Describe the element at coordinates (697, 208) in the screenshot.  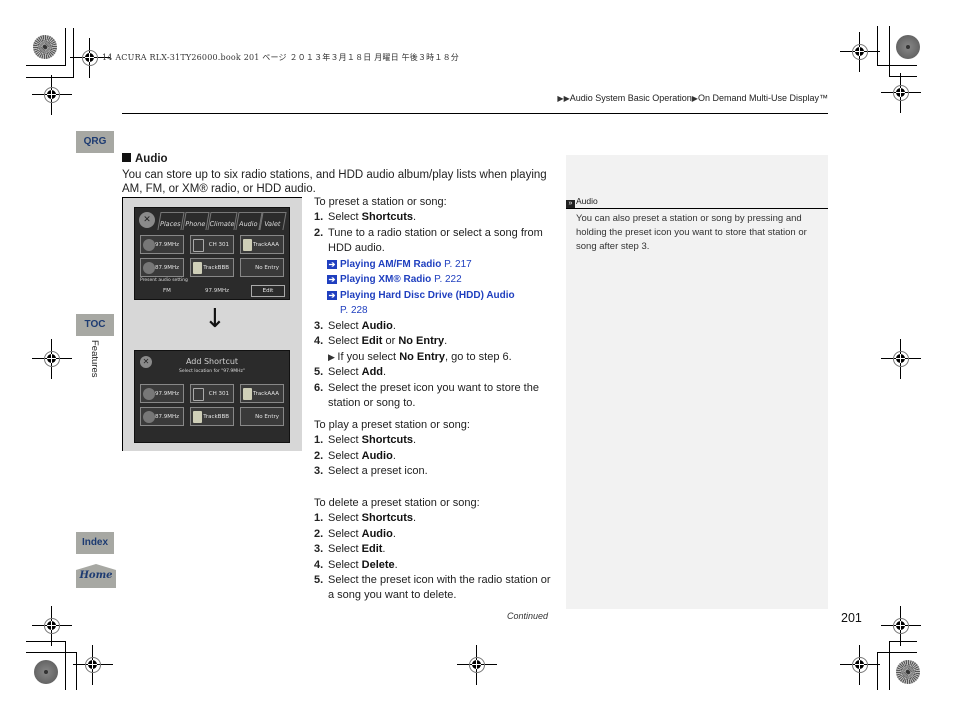
I see `note-rule` at that location.